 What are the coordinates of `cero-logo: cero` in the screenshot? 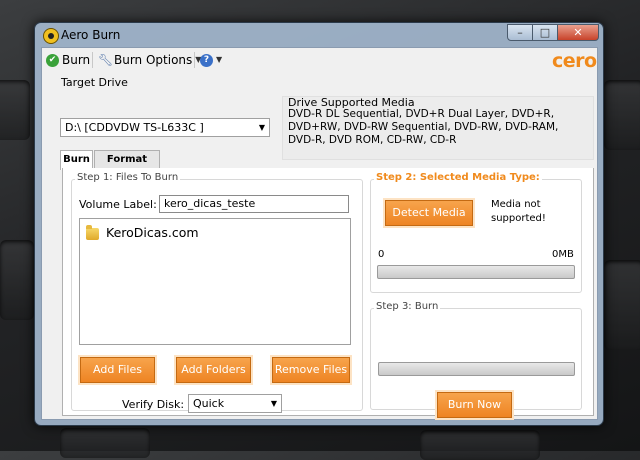 It's located at (574, 61).